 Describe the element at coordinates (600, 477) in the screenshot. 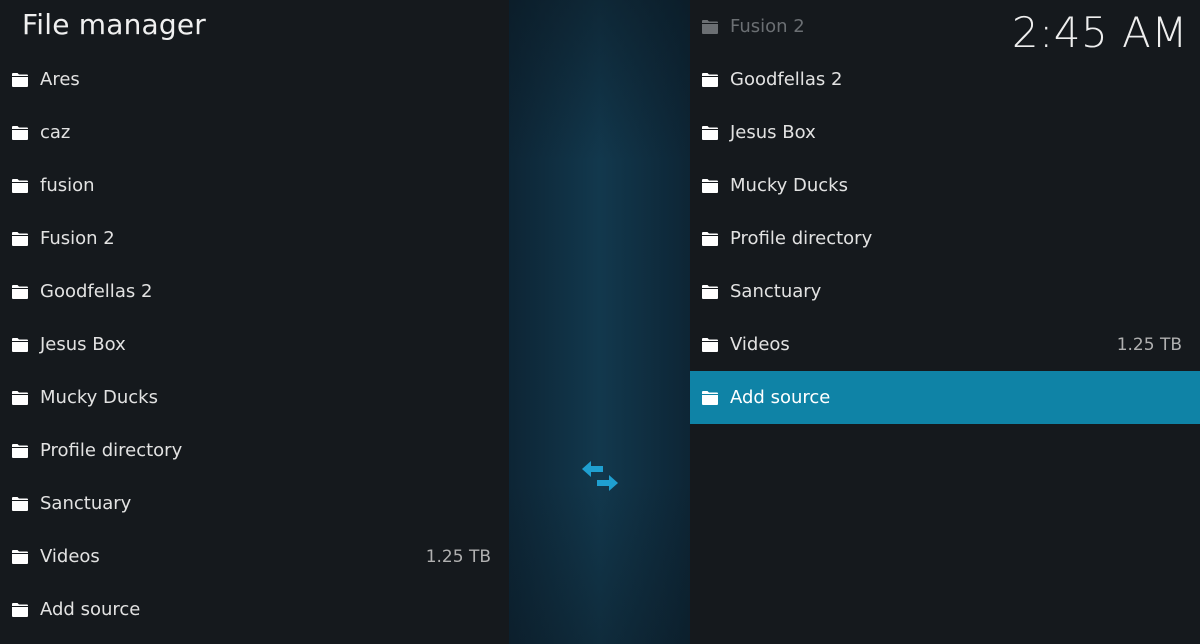

I see `swap-panes-icon` at that location.